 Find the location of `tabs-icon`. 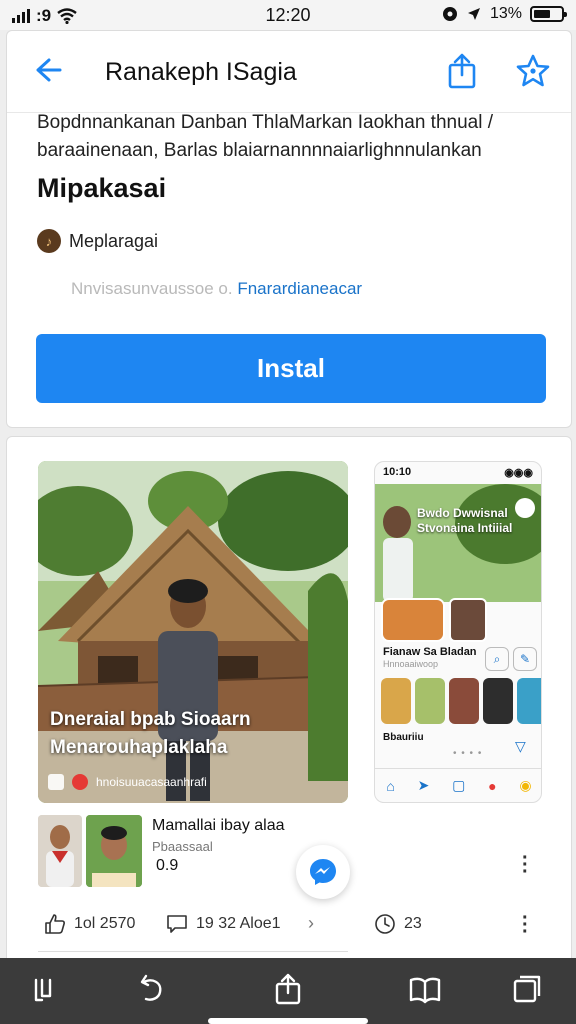

tabs-icon is located at coordinates (47, 989).